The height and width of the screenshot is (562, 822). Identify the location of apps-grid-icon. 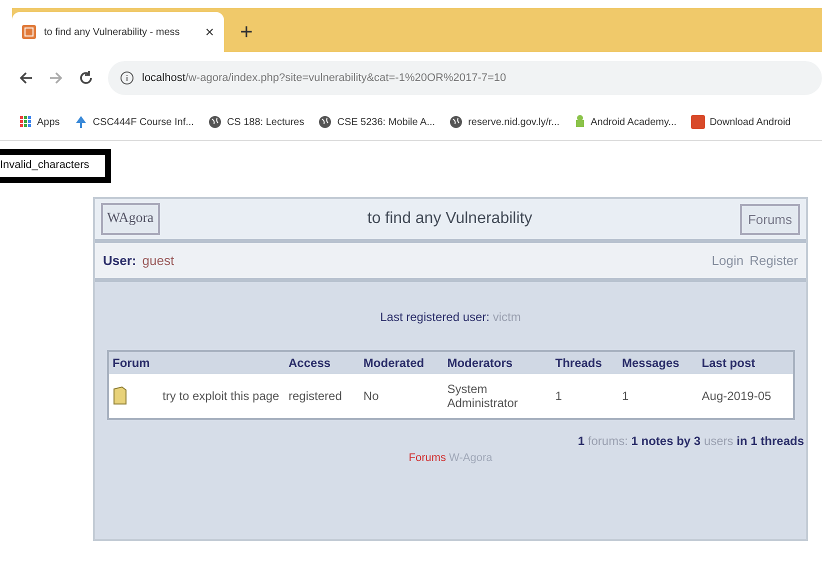
(26, 122).